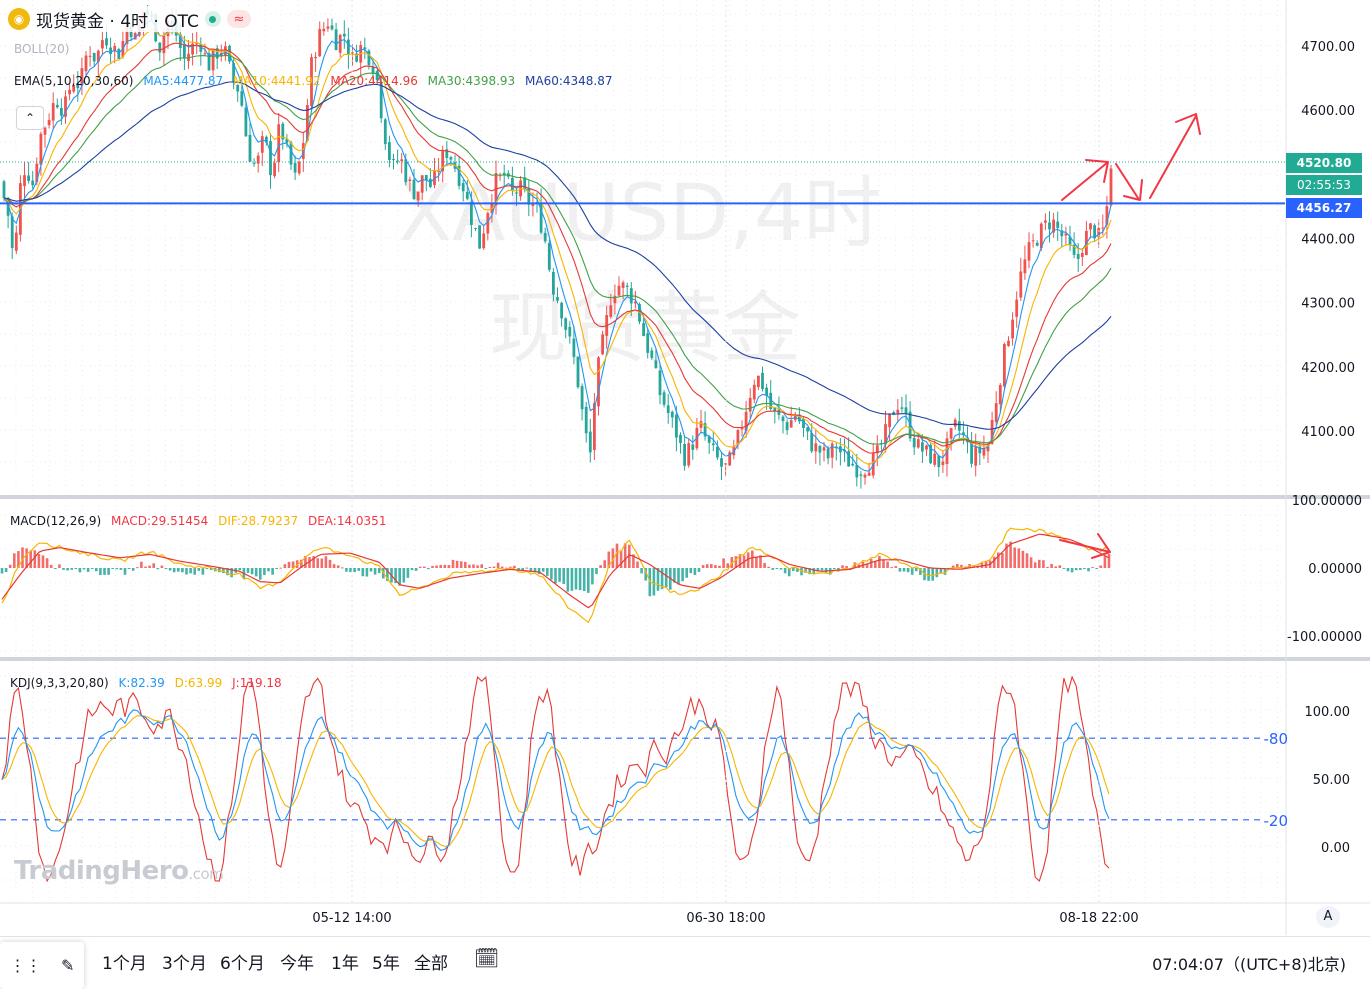 Image resolution: width=1370 pixels, height=989 pixels. What do you see at coordinates (277, 81) in the screenshot?
I see `ma10-value: MA10:4441.92` at bounding box center [277, 81].